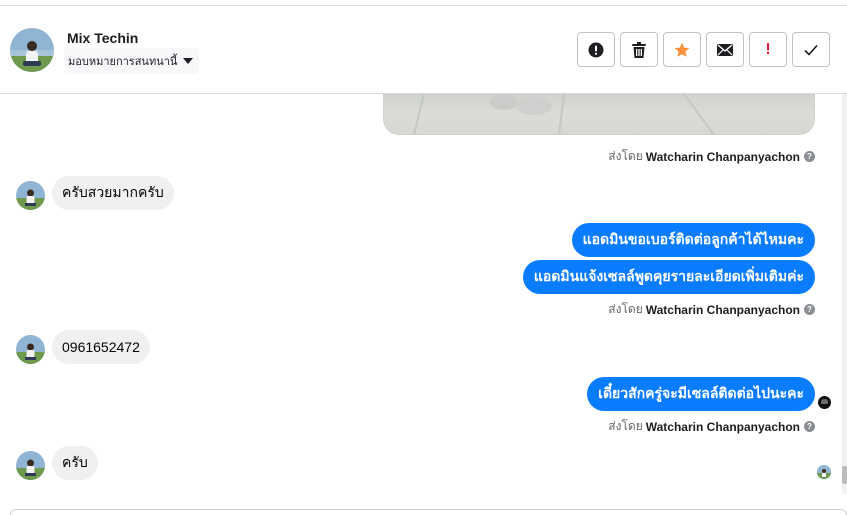  Describe the element at coordinates (701, 394) in the screenshot. I see `outgoing-message: เดี๋ยวสักครู่จะมีเซลล์ติดต่อไปนะคะ` at that location.